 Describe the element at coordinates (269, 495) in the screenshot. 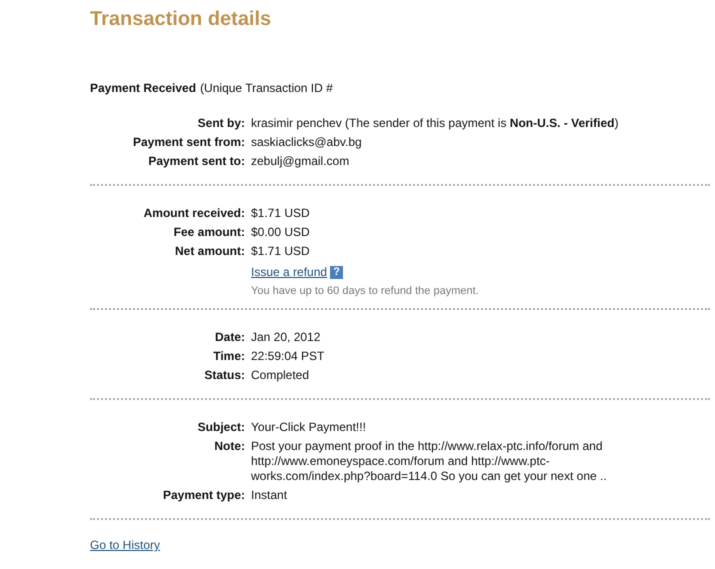

I see `field-value: Instant` at that location.